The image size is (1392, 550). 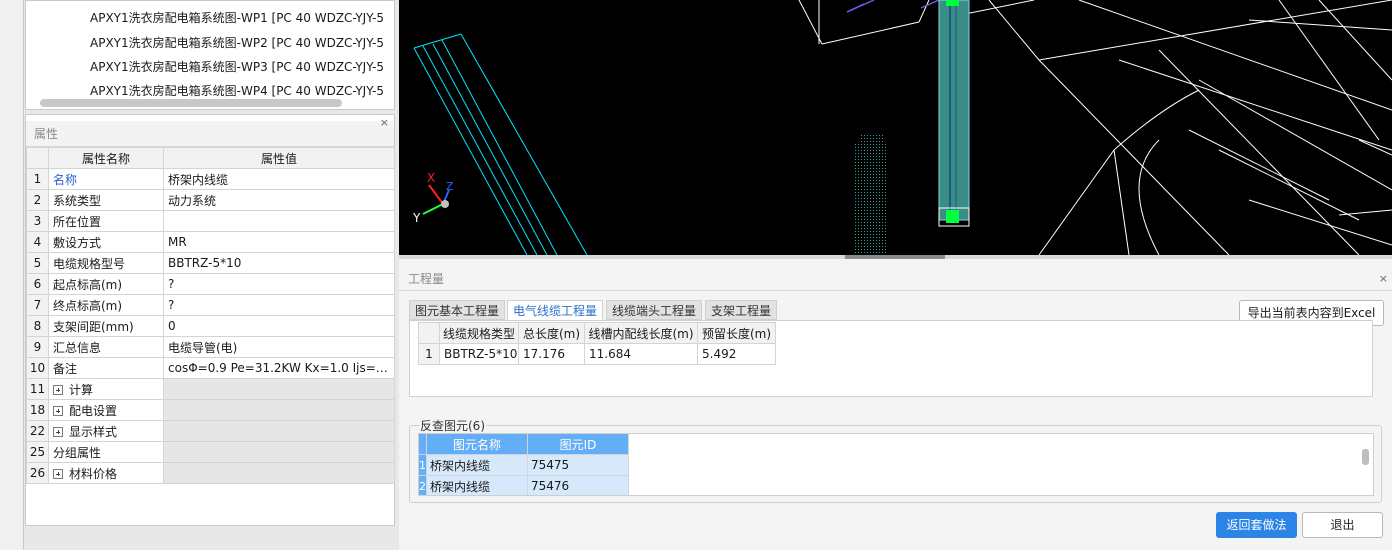 What do you see at coordinates (37, 473) in the screenshot?
I see `row-number: 26` at bounding box center [37, 473].